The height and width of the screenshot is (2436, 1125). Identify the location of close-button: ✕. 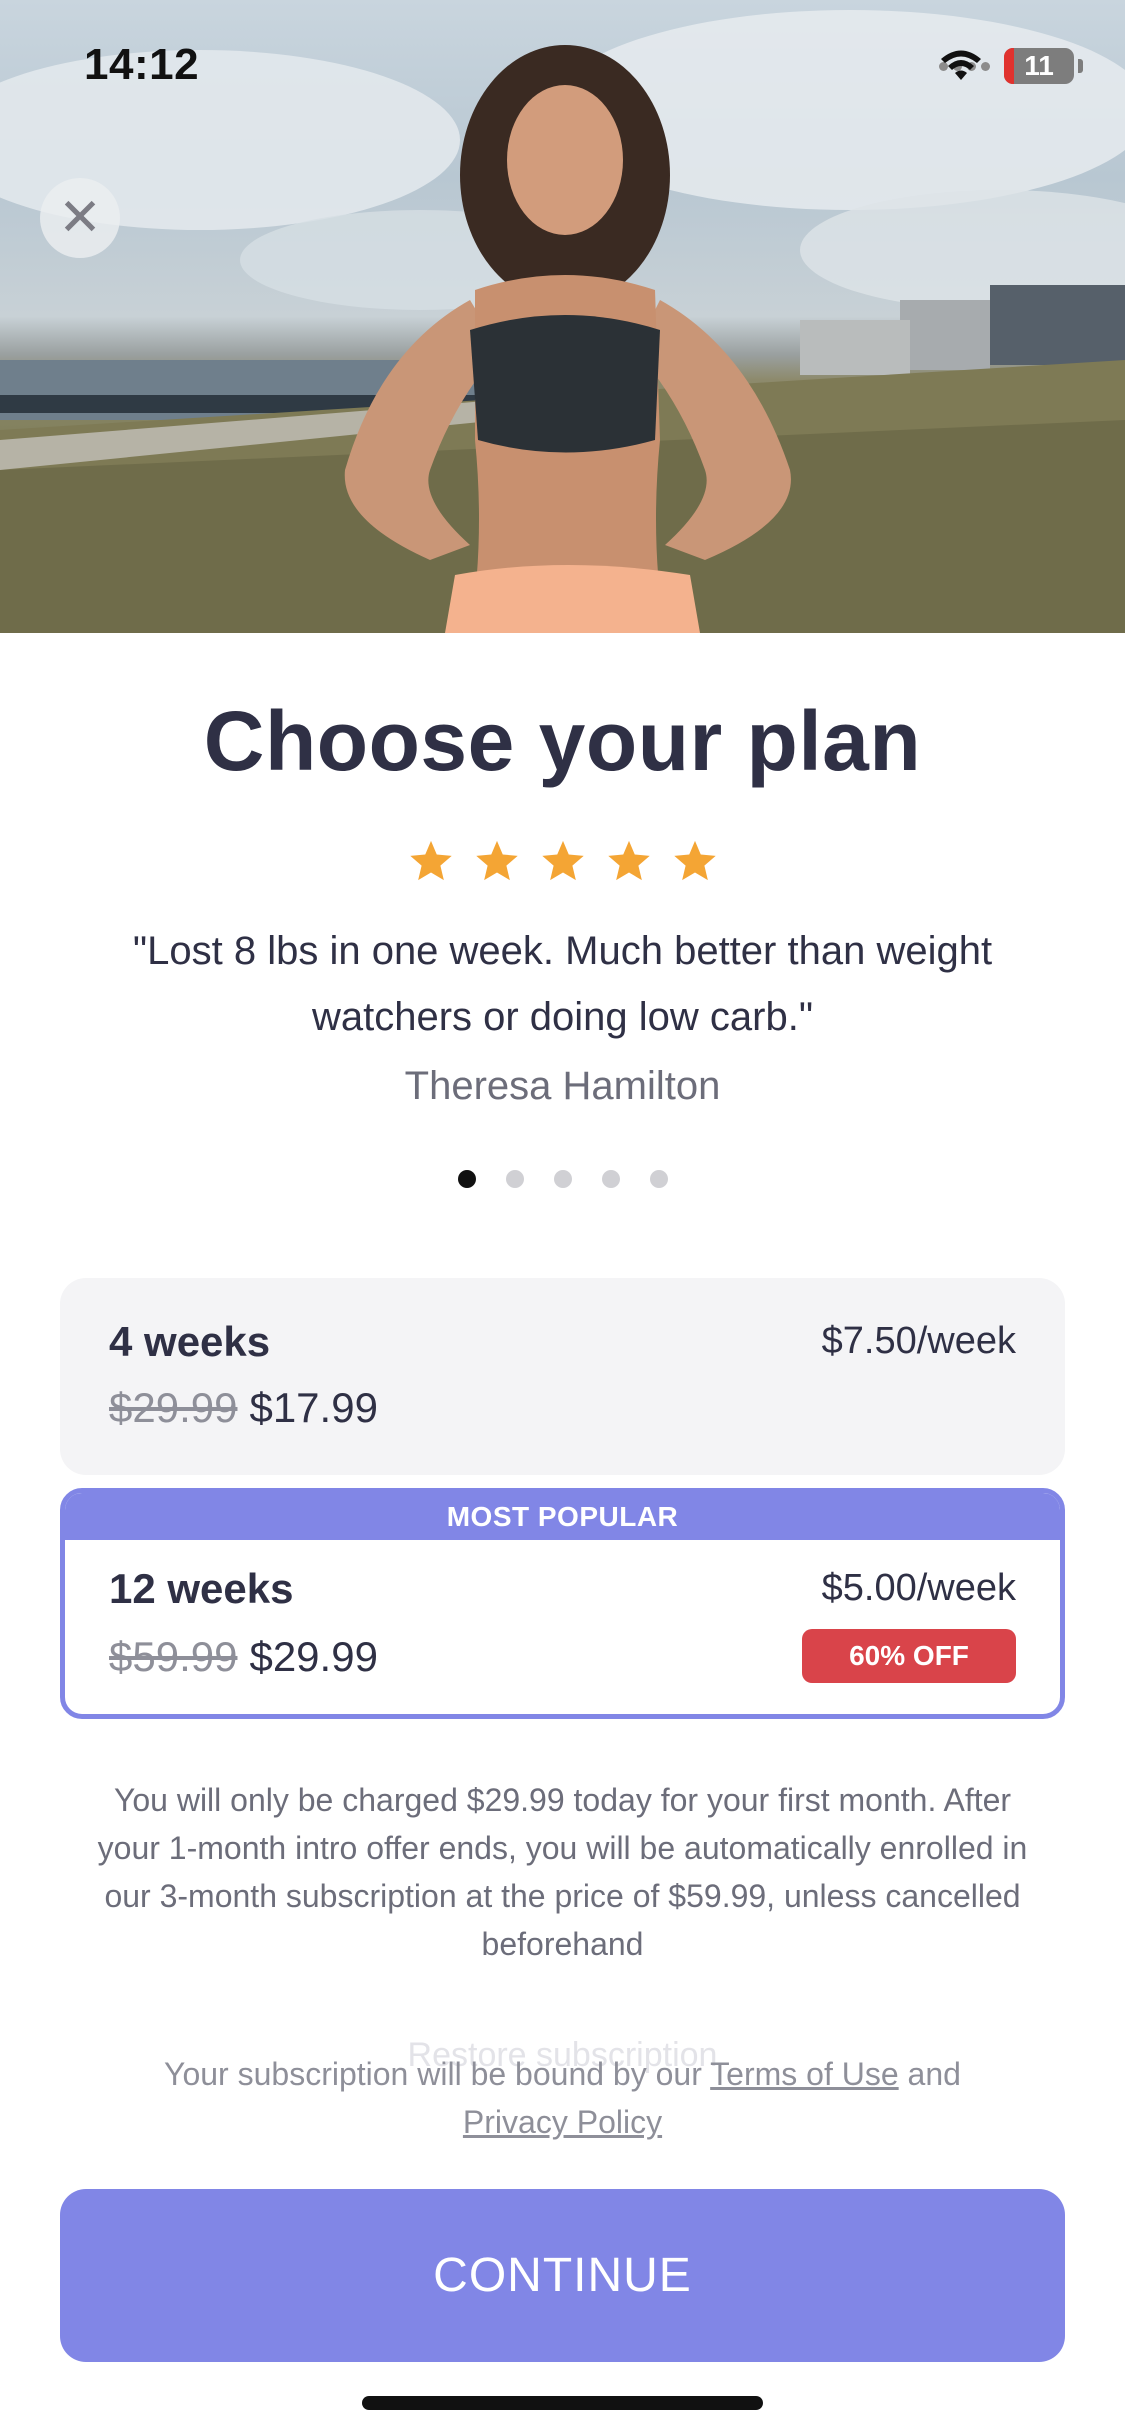
(80, 218).